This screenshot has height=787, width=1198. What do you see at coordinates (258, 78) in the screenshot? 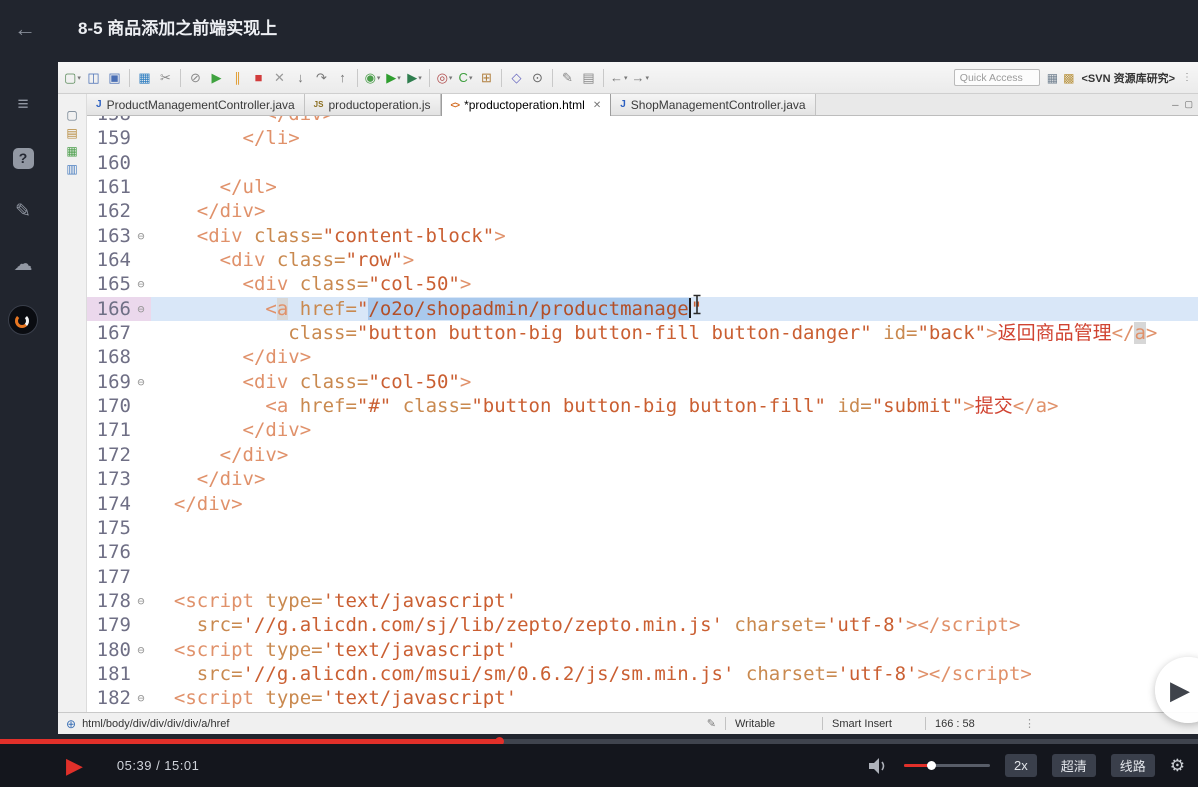
I see `terminate-icon: ■` at bounding box center [258, 78].